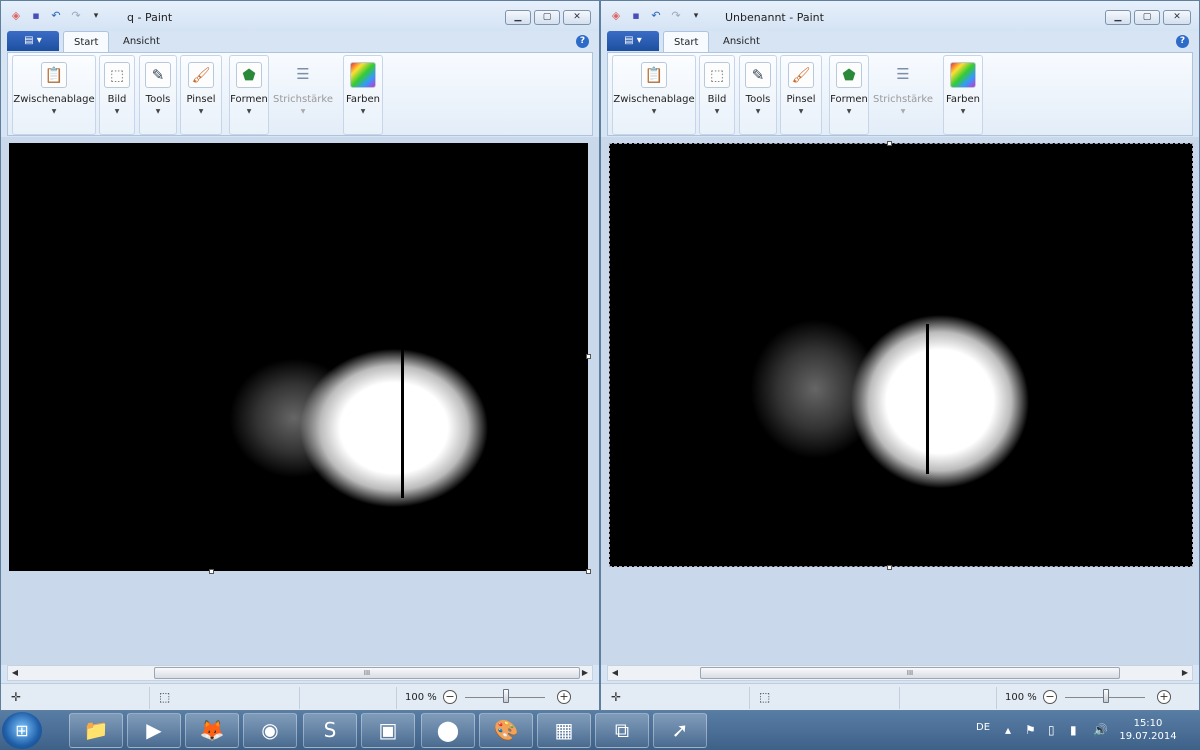 The image size is (1200, 750). Describe the element at coordinates (622, 730) in the screenshot. I see `taskbar-windows-explorer-icon: ⧉` at that location.